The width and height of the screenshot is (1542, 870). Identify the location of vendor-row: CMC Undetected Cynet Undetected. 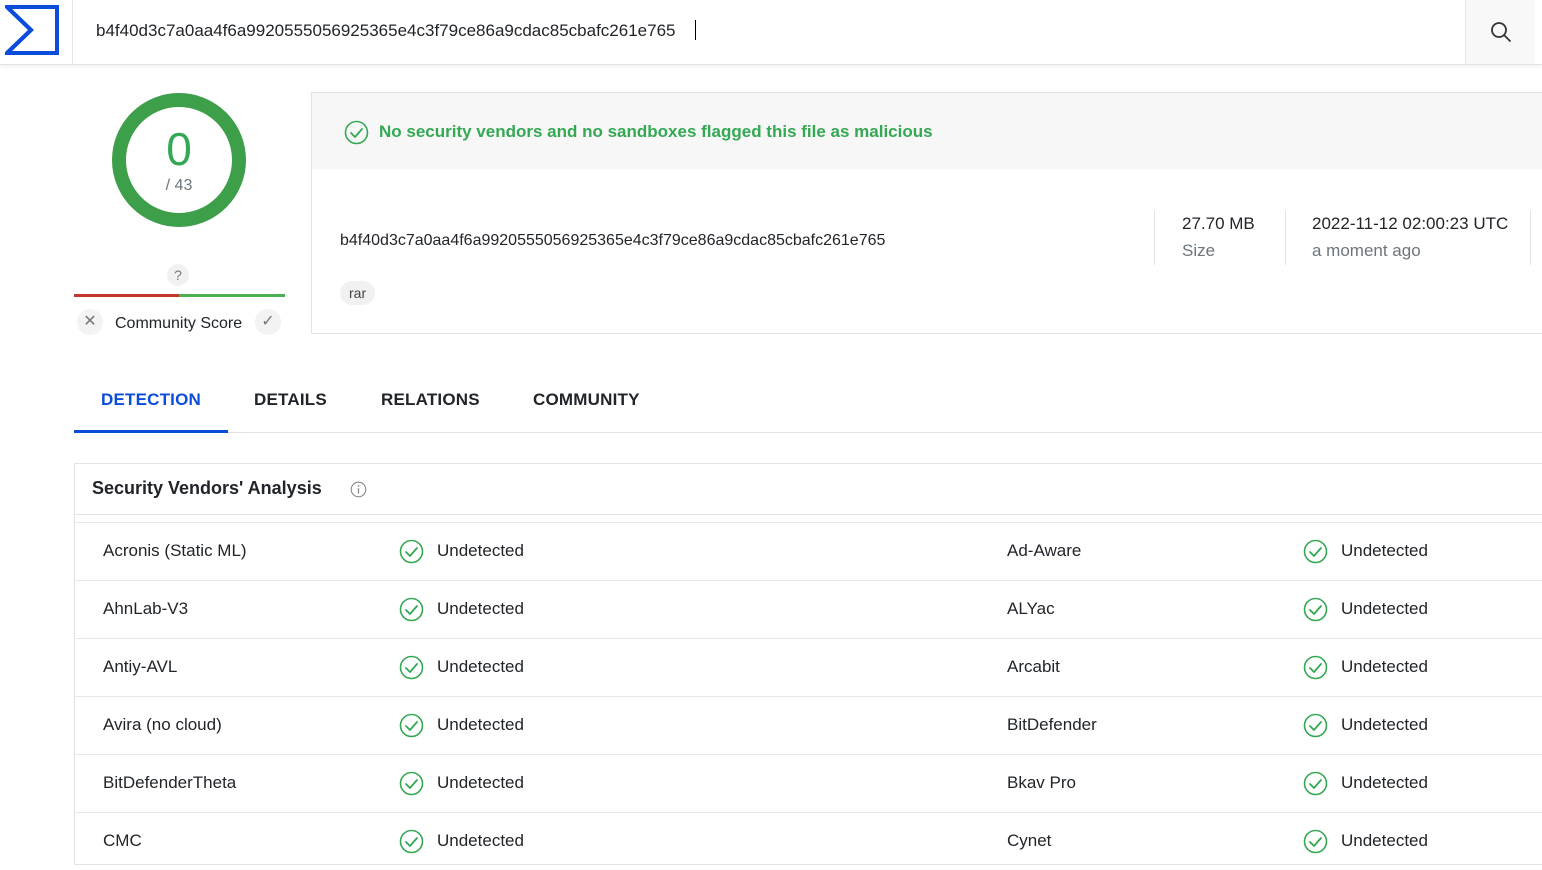
(808, 841).